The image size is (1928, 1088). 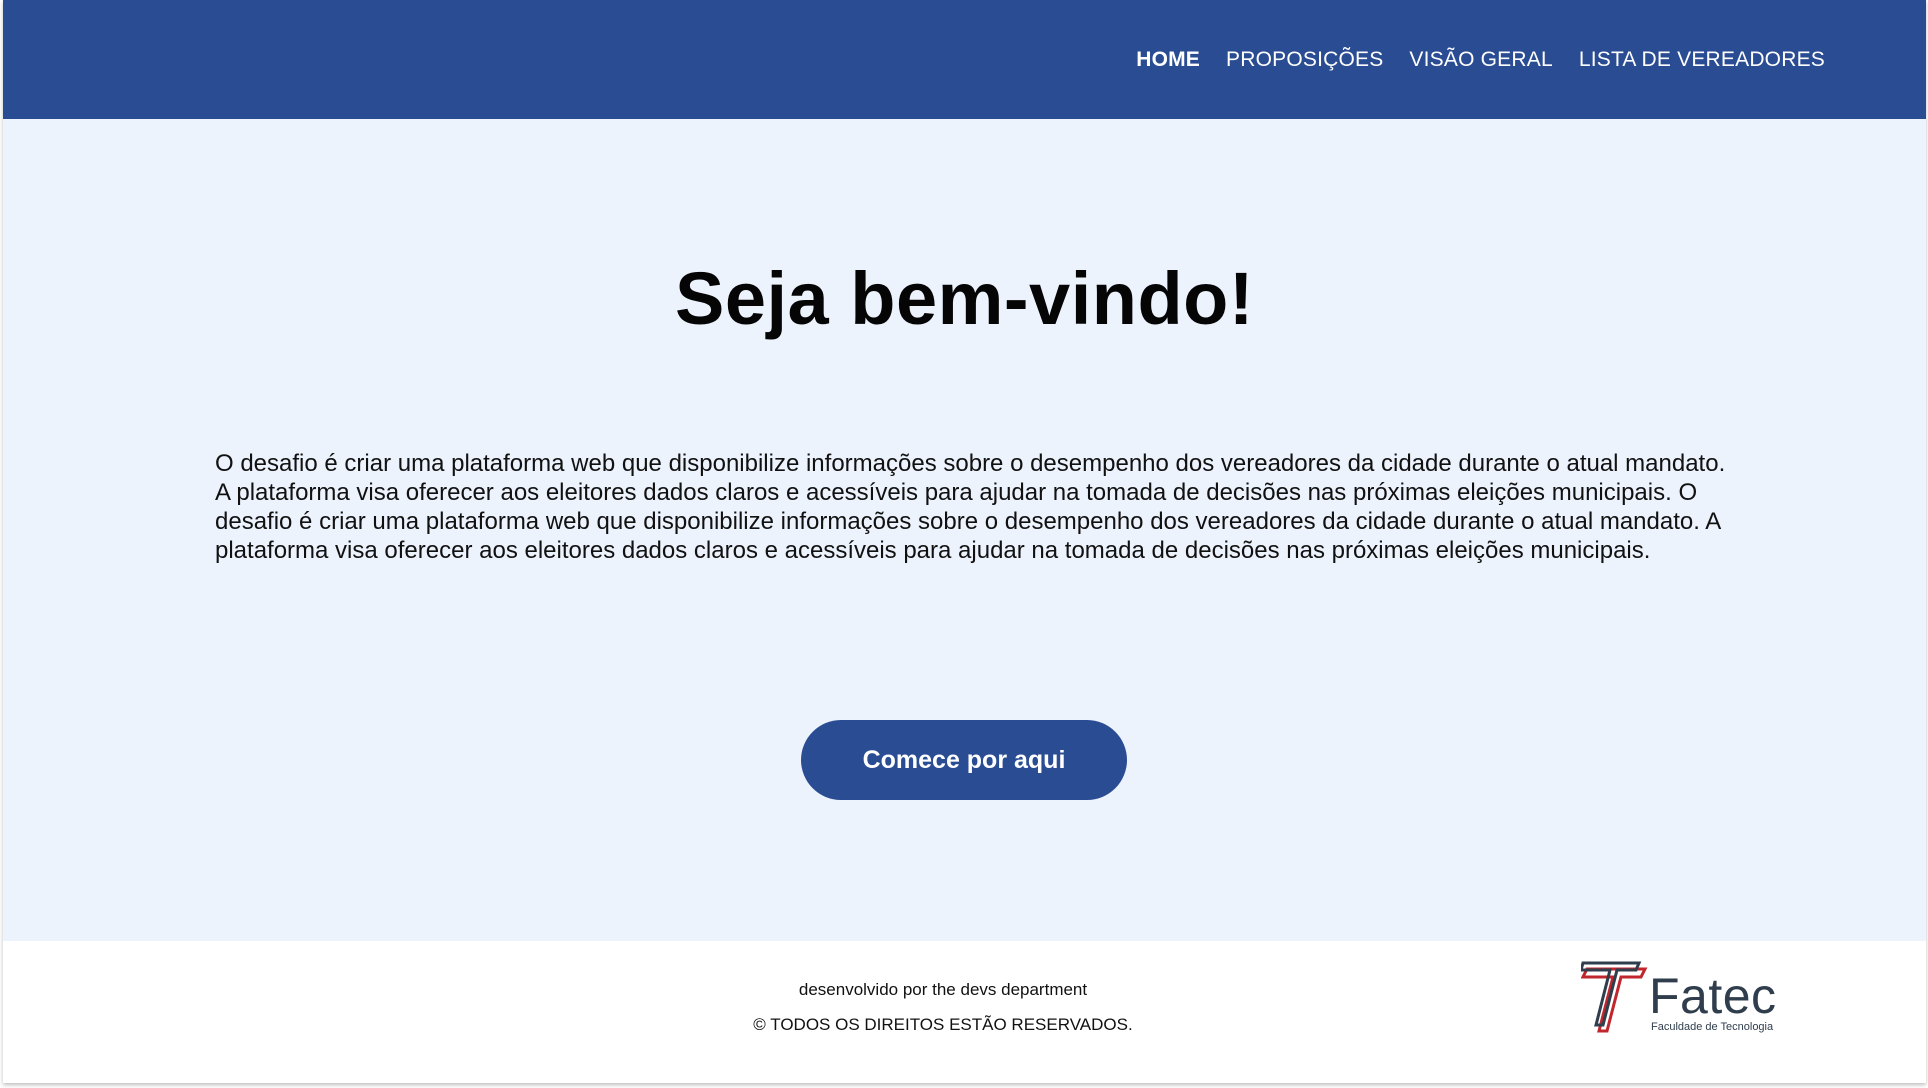 What do you see at coordinates (1480, 60) in the screenshot?
I see `nav-visao-geral-link: VISÃO GERAL` at bounding box center [1480, 60].